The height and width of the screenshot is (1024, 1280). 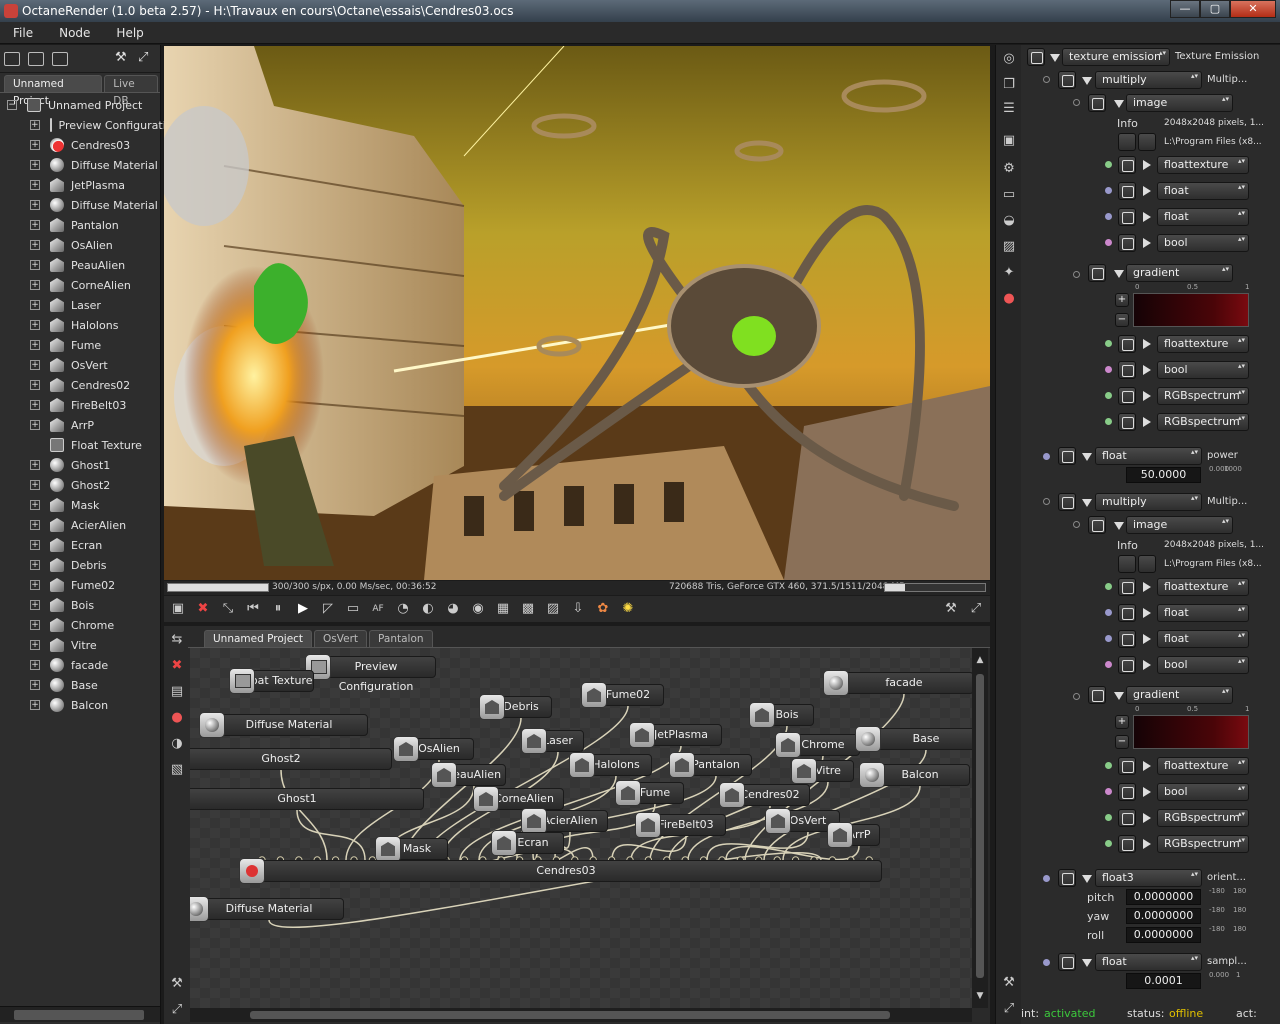 What do you see at coordinates (1009, 299) in the screenshot?
I see `material-icon: ●` at bounding box center [1009, 299].